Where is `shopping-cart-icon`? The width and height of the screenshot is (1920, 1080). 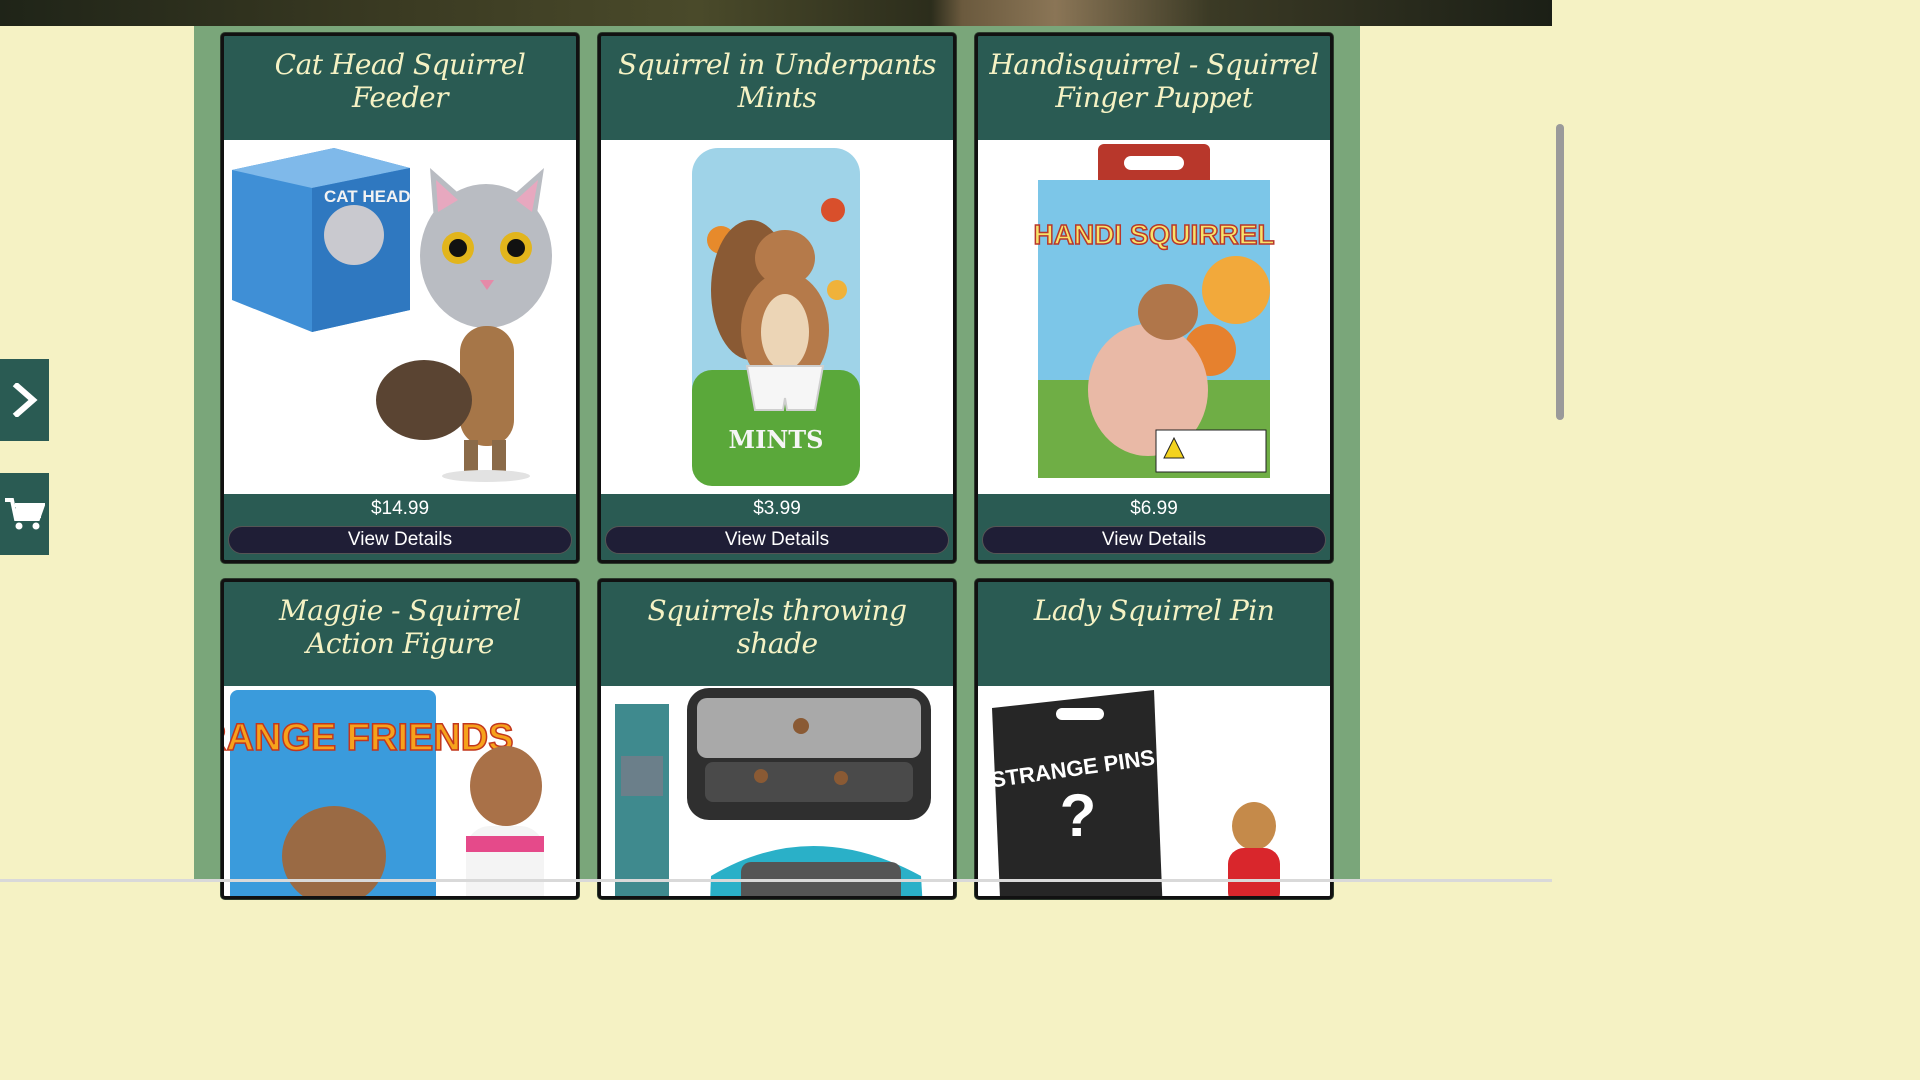 shopping-cart-icon is located at coordinates (24, 514).